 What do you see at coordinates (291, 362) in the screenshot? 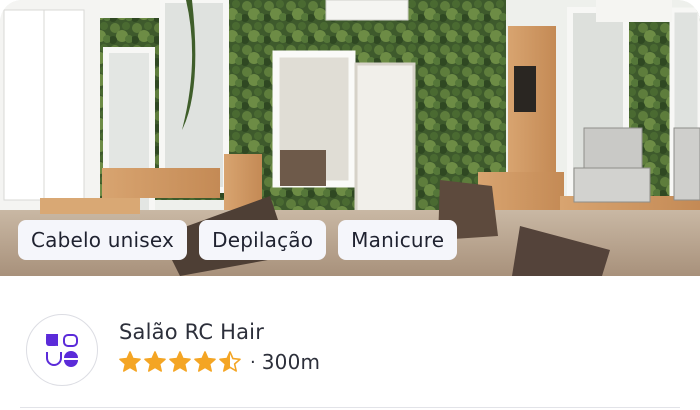
I see `distance-label: 300m` at bounding box center [291, 362].